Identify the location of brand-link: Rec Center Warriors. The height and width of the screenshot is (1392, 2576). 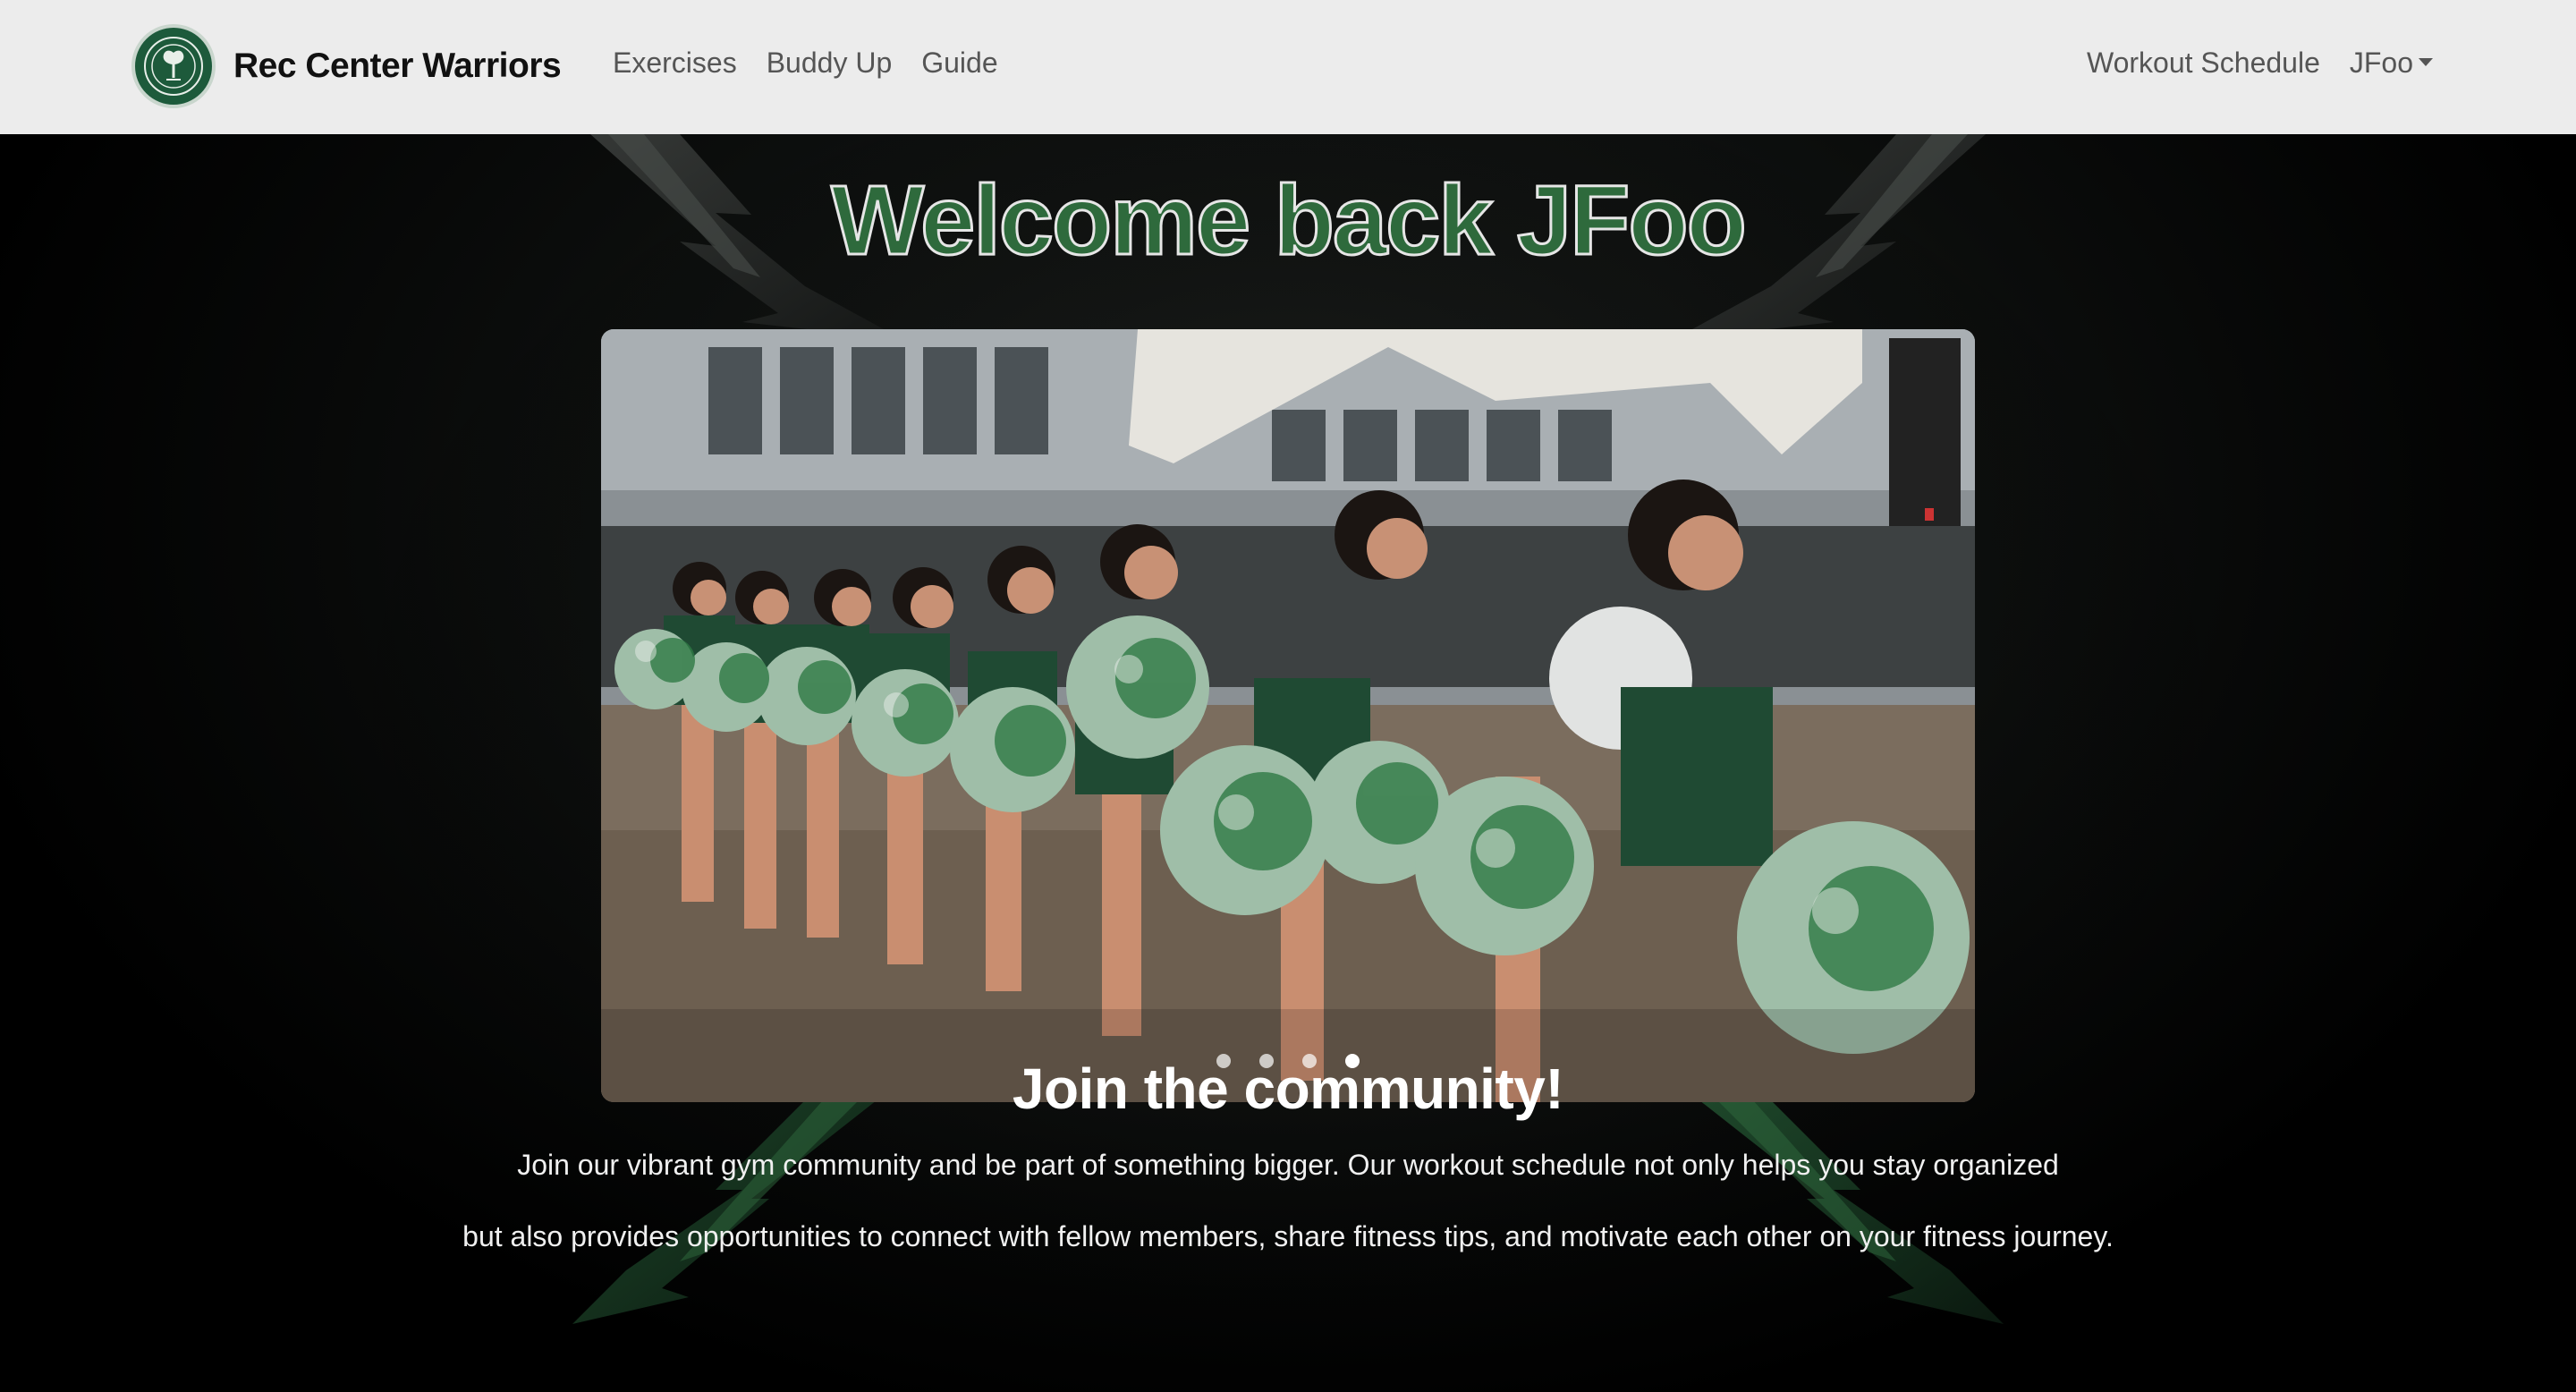
(346, 66).